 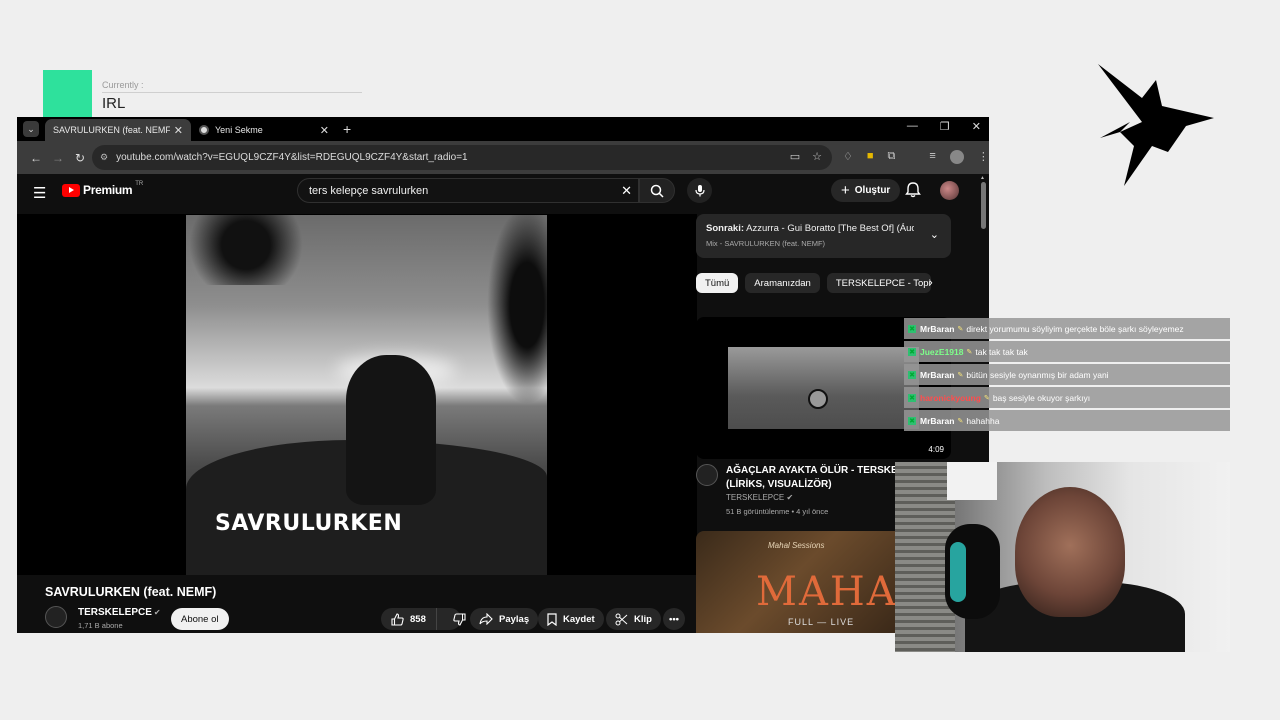 I want to click on chat-pencil-icon: ✎, so click(x=969, y=352).